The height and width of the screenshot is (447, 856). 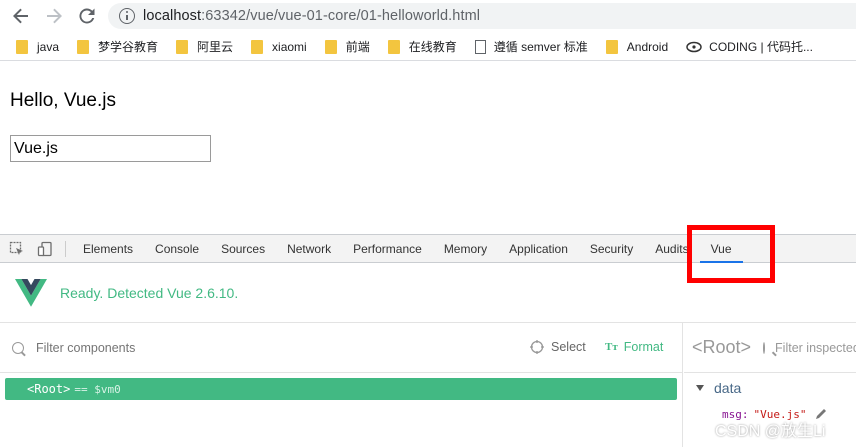 I want to click on filter-components-input, so click(x=186, y=347).